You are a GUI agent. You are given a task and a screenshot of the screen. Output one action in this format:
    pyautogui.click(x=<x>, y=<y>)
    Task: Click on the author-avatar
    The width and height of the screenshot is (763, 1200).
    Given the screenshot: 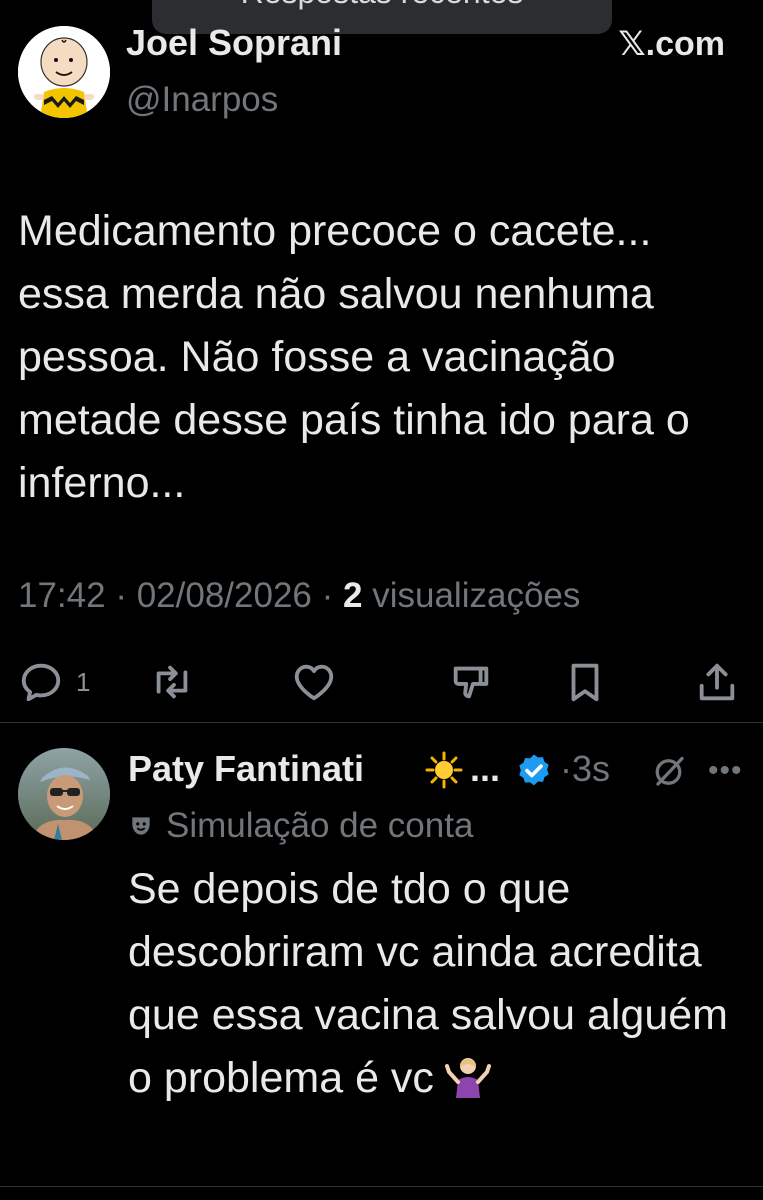 What is the action you would take?
    pyautogui.click(x=64, y=72)
    